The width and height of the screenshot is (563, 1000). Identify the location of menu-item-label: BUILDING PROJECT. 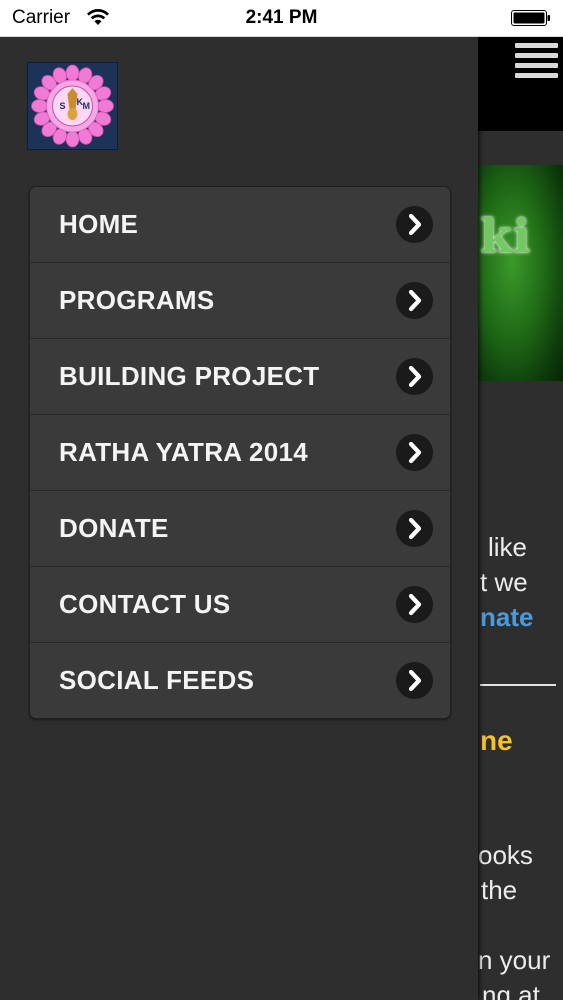
(189, 376).